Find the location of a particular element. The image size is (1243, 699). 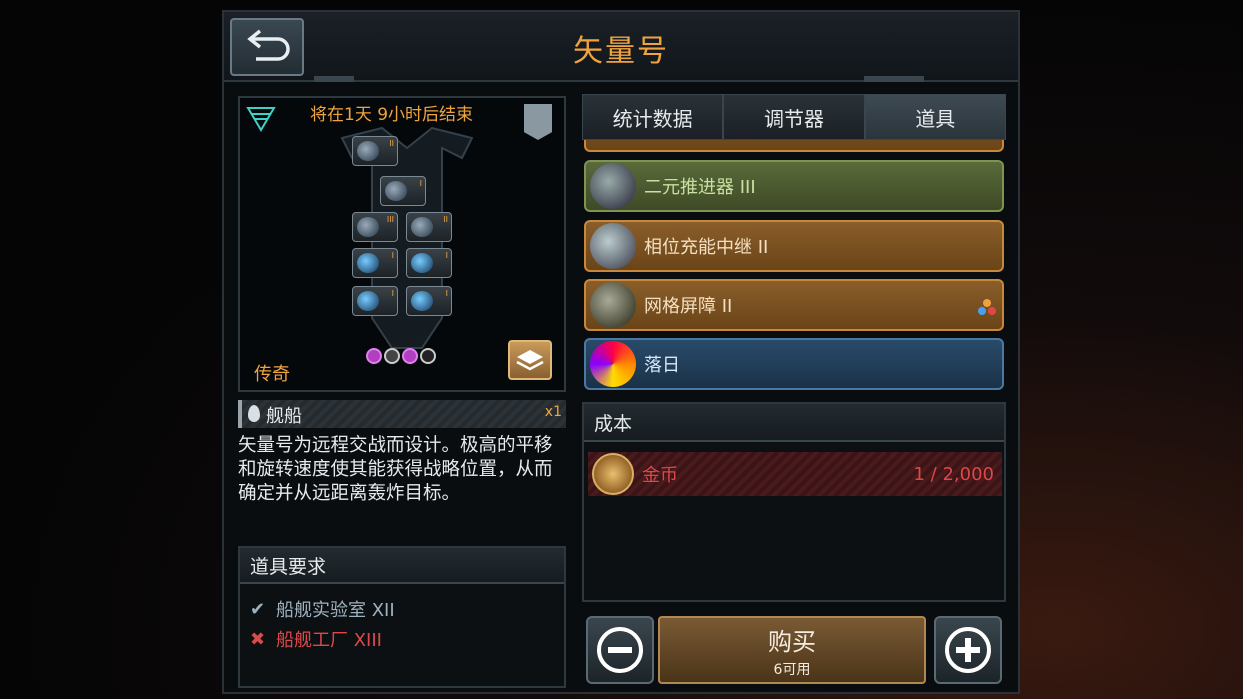

requirement-label: 船舰实验室 XII is located at coordinates (335, 610).